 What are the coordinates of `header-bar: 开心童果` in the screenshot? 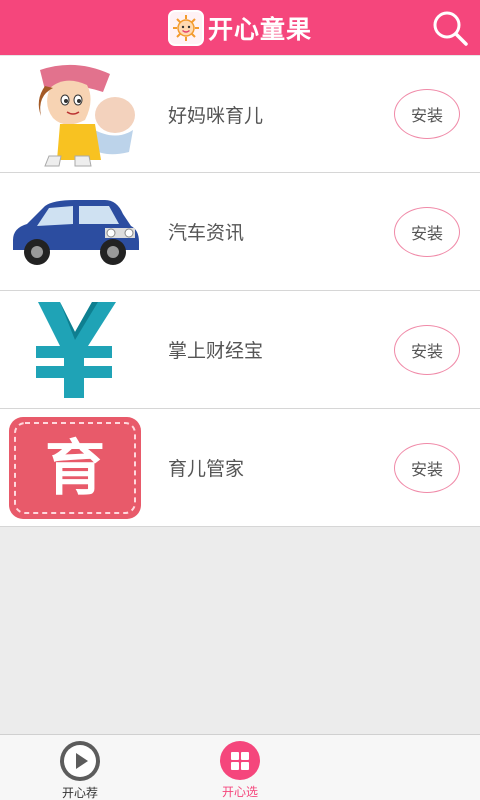 It's located at (240, 27).